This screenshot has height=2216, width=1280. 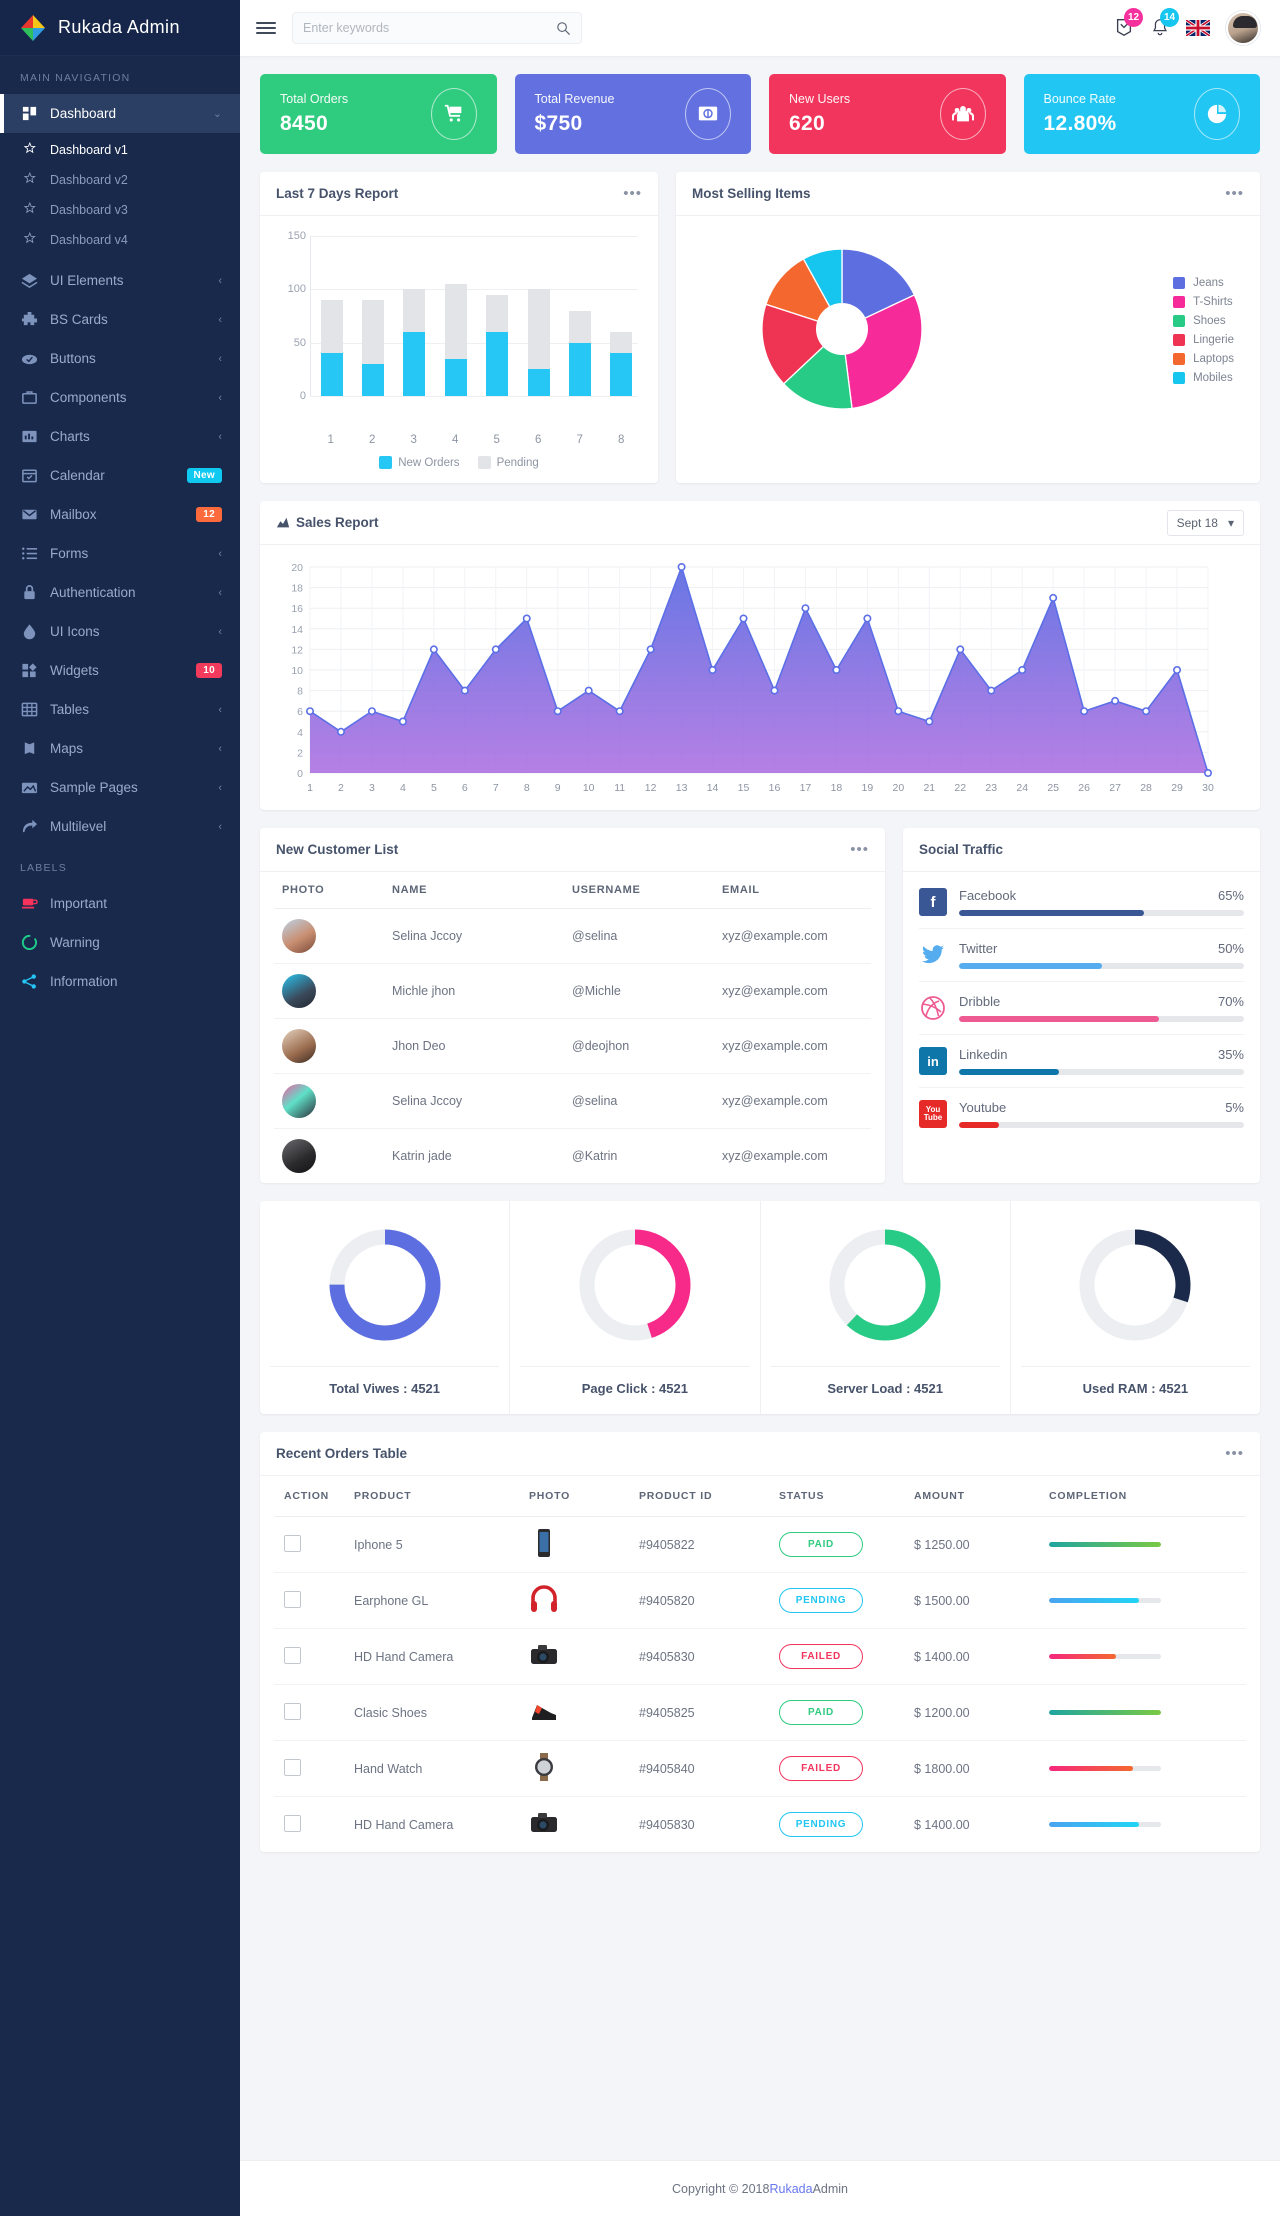 What do you see at coordinates (760, 1544) in the screenshot?
I see `table-row: Iphone 5 #9405822 PAID $ 1250.00` at bounding box center [760, 1544].